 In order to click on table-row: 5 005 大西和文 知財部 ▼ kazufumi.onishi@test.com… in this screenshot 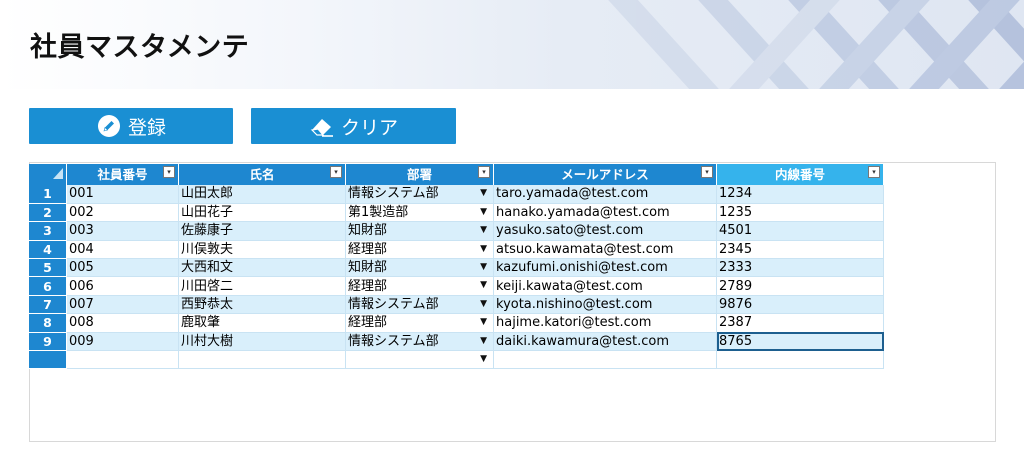, I will do `click(456, 268)`.